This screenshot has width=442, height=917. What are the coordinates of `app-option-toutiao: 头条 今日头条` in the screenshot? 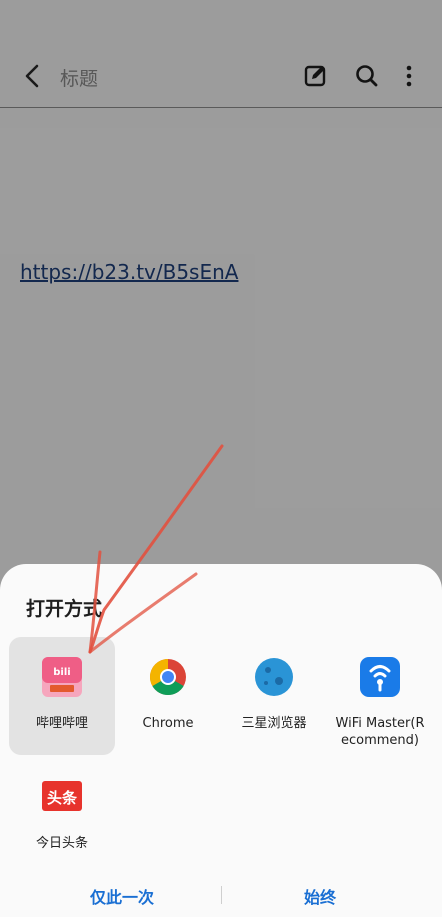 It's located at (62, 816).